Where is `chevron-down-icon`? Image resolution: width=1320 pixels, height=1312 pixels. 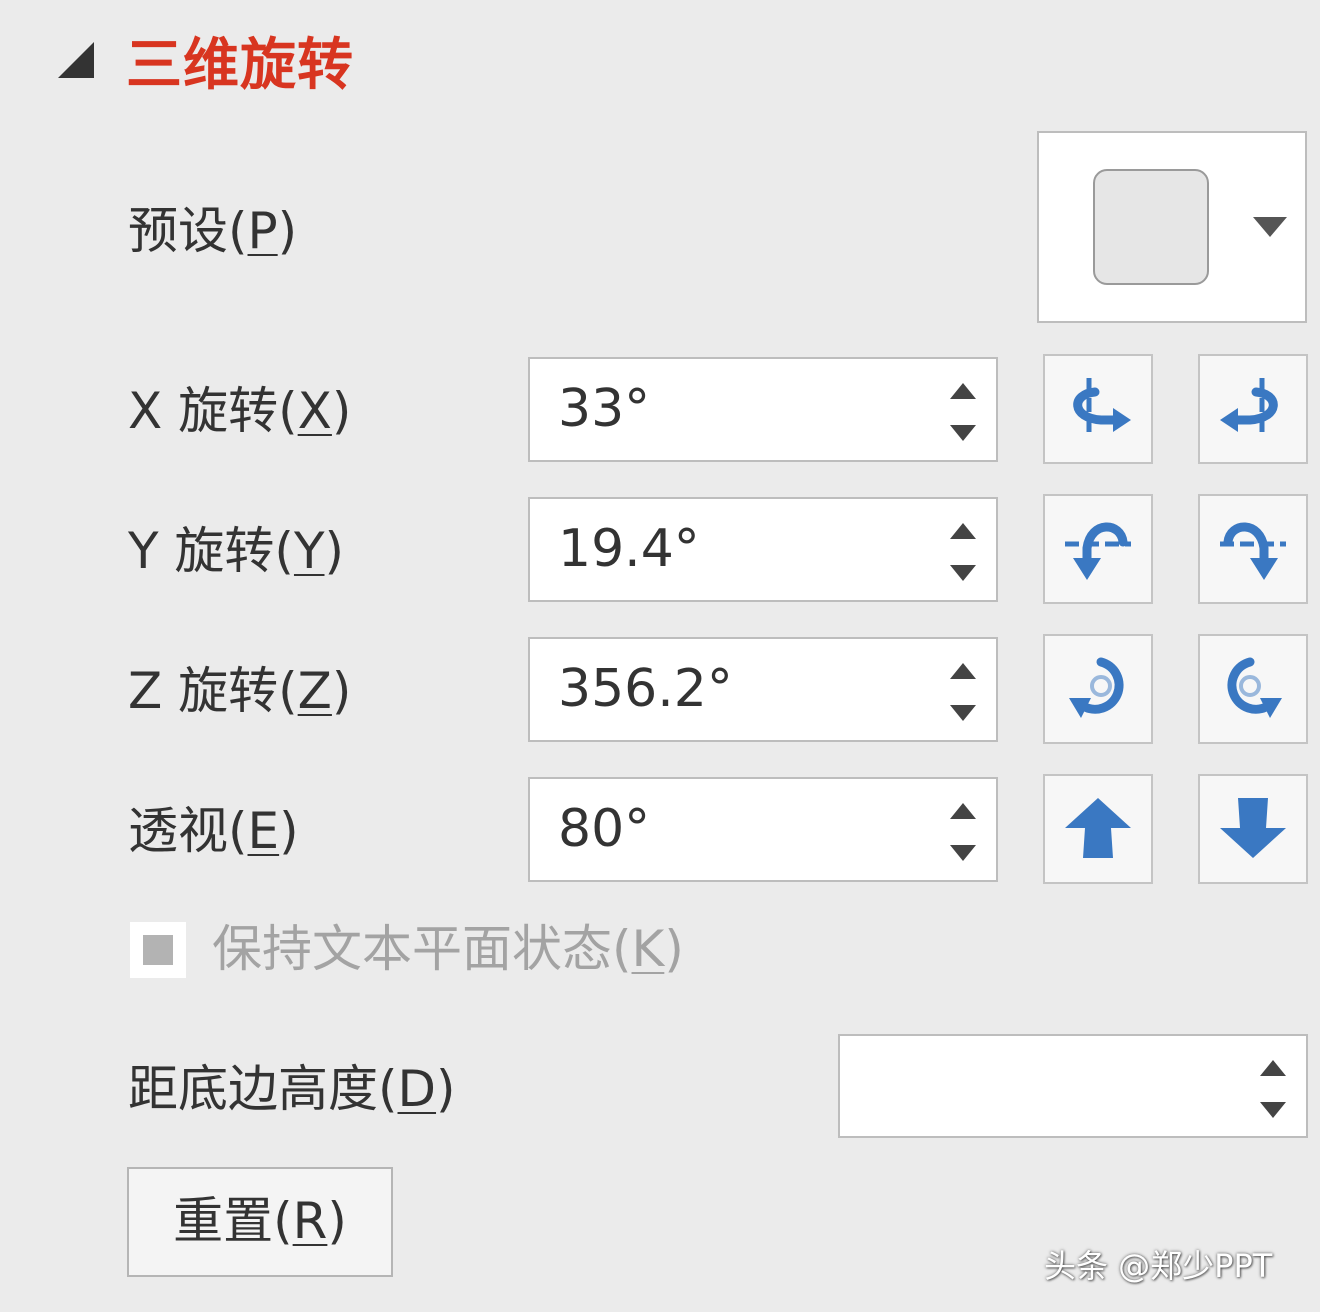 chevron-down-icon is located at coordinates (1270, 227).